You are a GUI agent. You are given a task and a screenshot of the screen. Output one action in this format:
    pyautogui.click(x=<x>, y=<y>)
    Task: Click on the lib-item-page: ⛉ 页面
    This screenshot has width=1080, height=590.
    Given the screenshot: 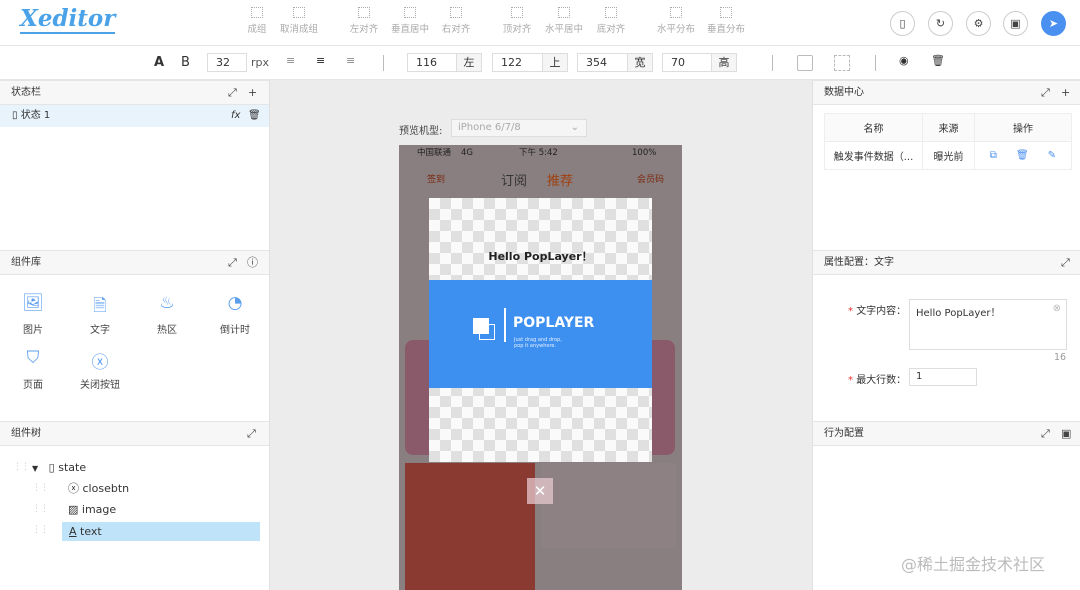 What is the action you would take?
    pyautogui.click(x=33, y=369)
    